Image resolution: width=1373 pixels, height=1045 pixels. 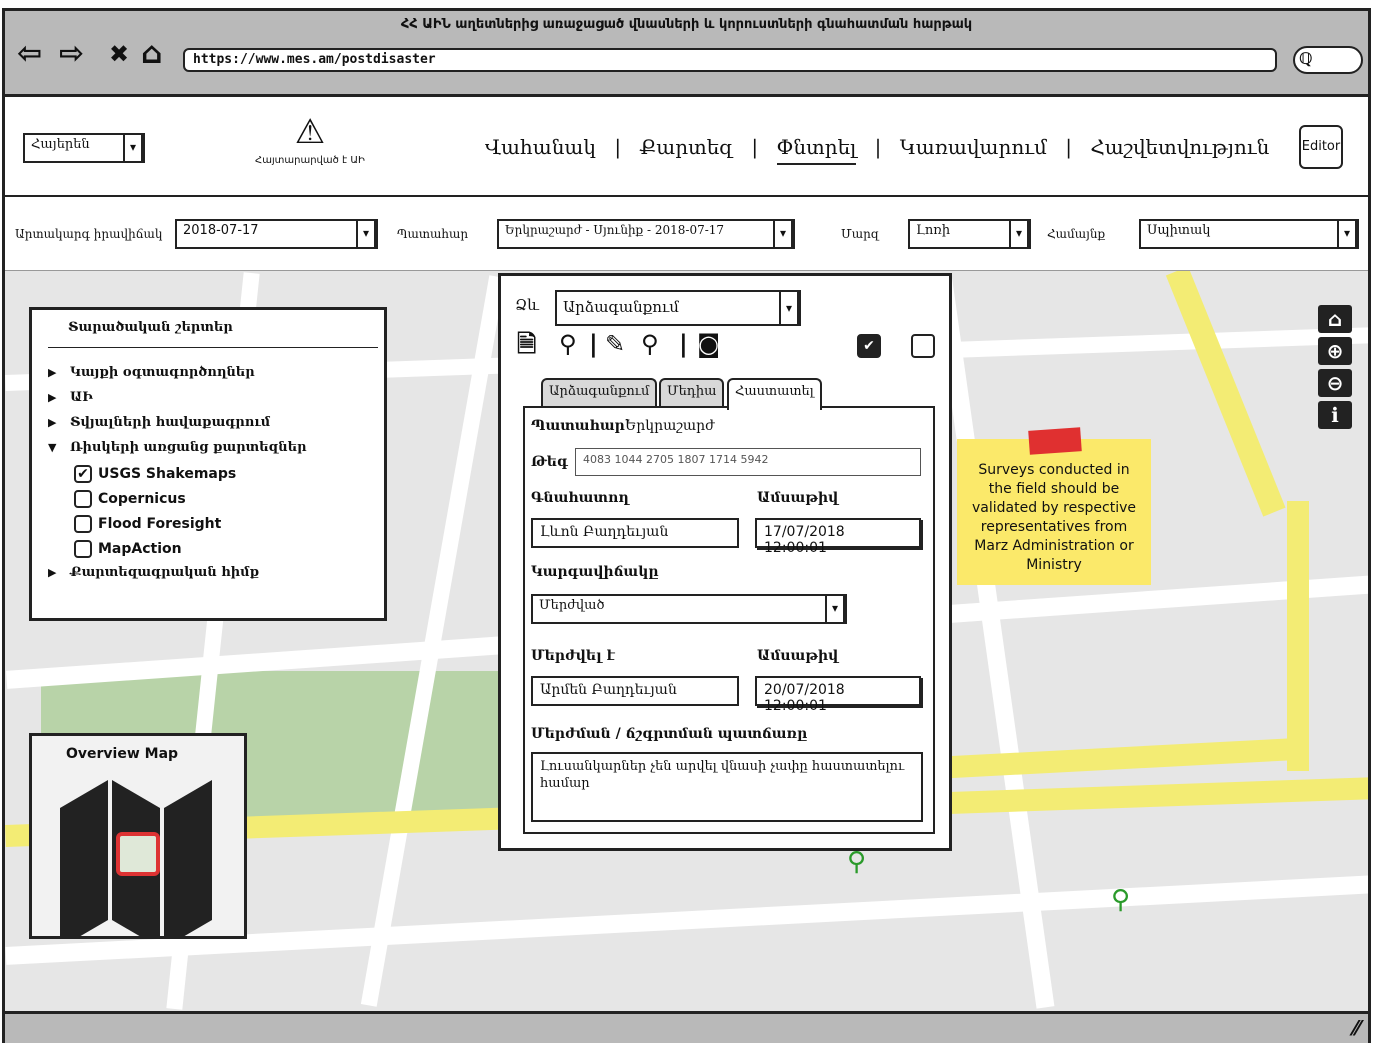 I want to click on tape-decoration, so click(x=1055, y=441).